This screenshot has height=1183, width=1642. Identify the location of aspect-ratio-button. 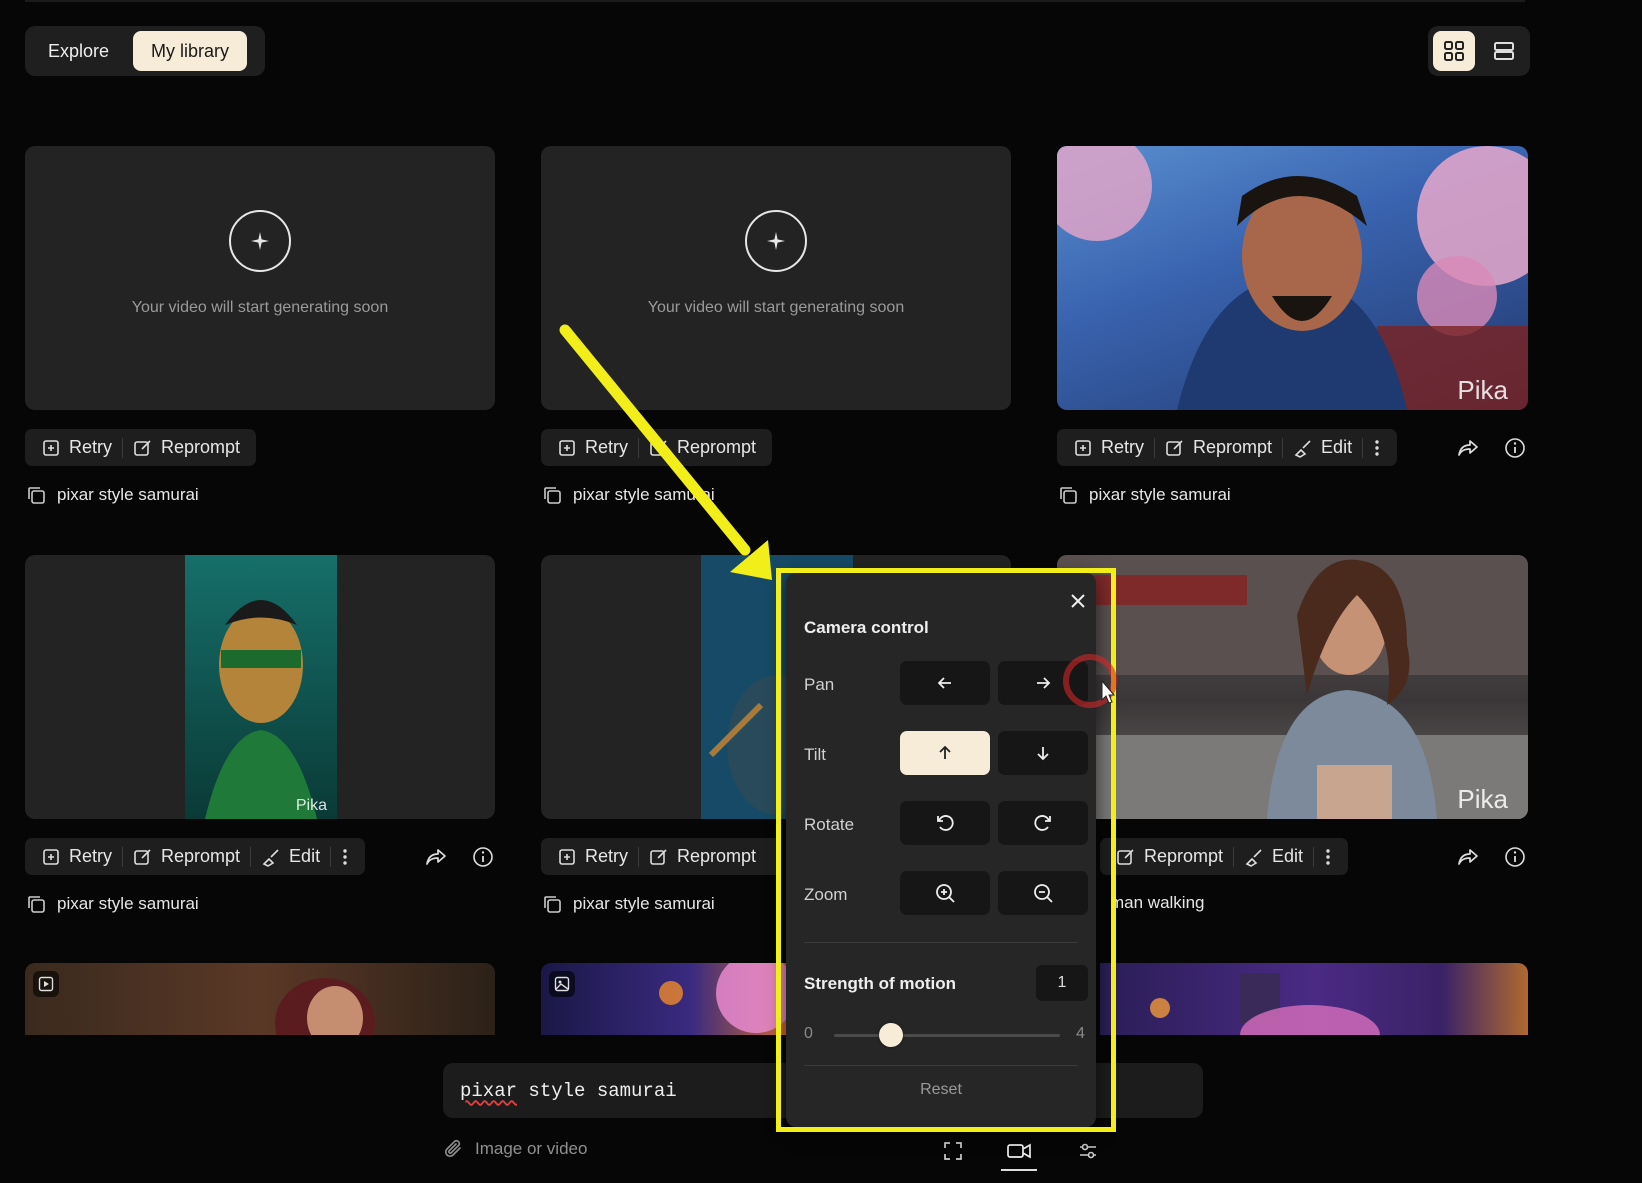
(953, 1151).